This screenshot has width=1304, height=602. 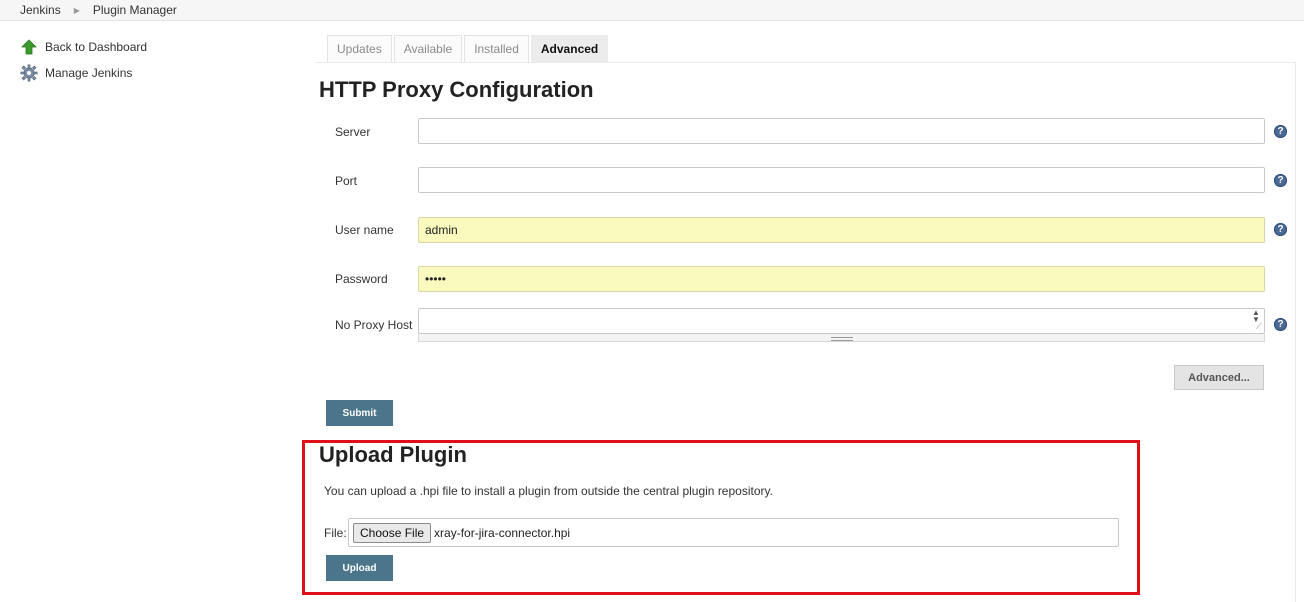 I want to click on tab-updates: Updates, so click(x=359, y=48).